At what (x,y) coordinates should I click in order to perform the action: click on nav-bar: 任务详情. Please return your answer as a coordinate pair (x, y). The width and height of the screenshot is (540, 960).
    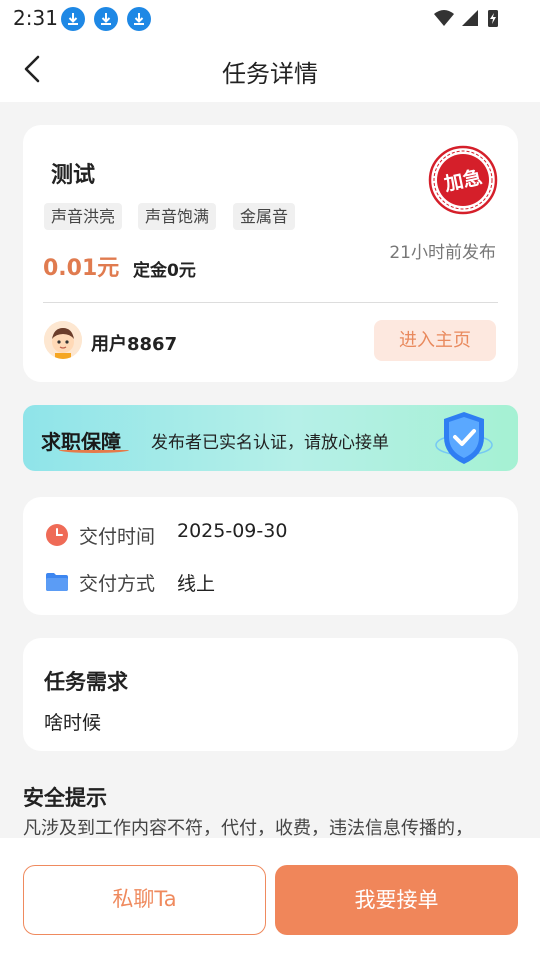
    Looking at the image, I should click on (270, 69).